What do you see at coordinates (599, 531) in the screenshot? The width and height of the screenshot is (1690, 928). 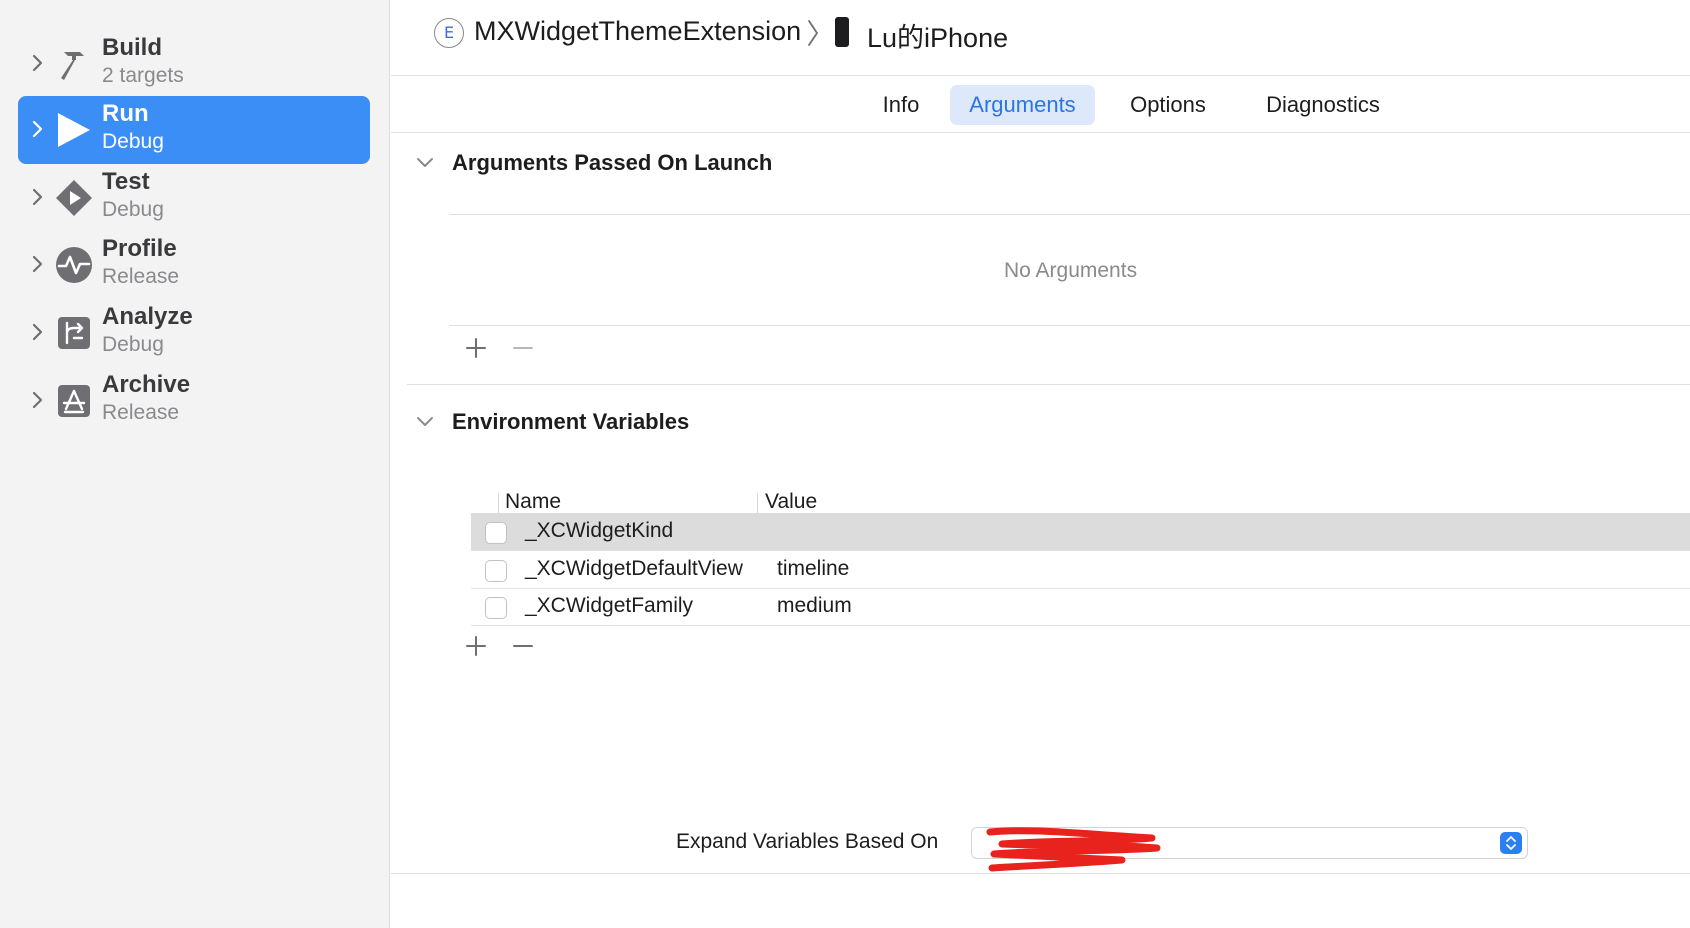 I see `env-var-name: _XCWidgetKind` at bounding box center [599, 531].